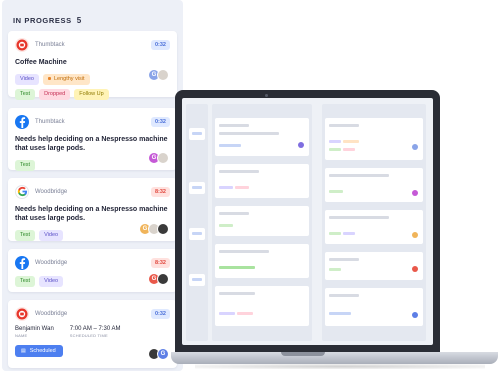 This screenshot has height=371, width=498. What do you see at coordinates (41, 62) in the screenshot?
I see `card-title: Coffee Machine` at bounding box center [41, 62].